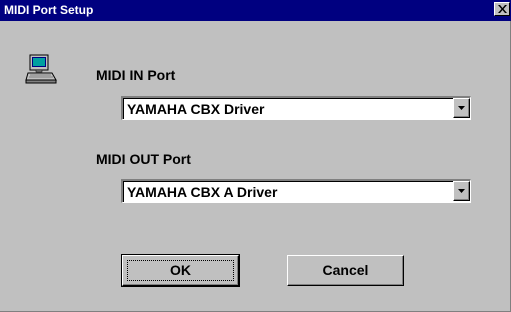  What do you see at coordinates (44, 72) in the screenshot?
I see `computer-icon` at bounding box center [44, 72].